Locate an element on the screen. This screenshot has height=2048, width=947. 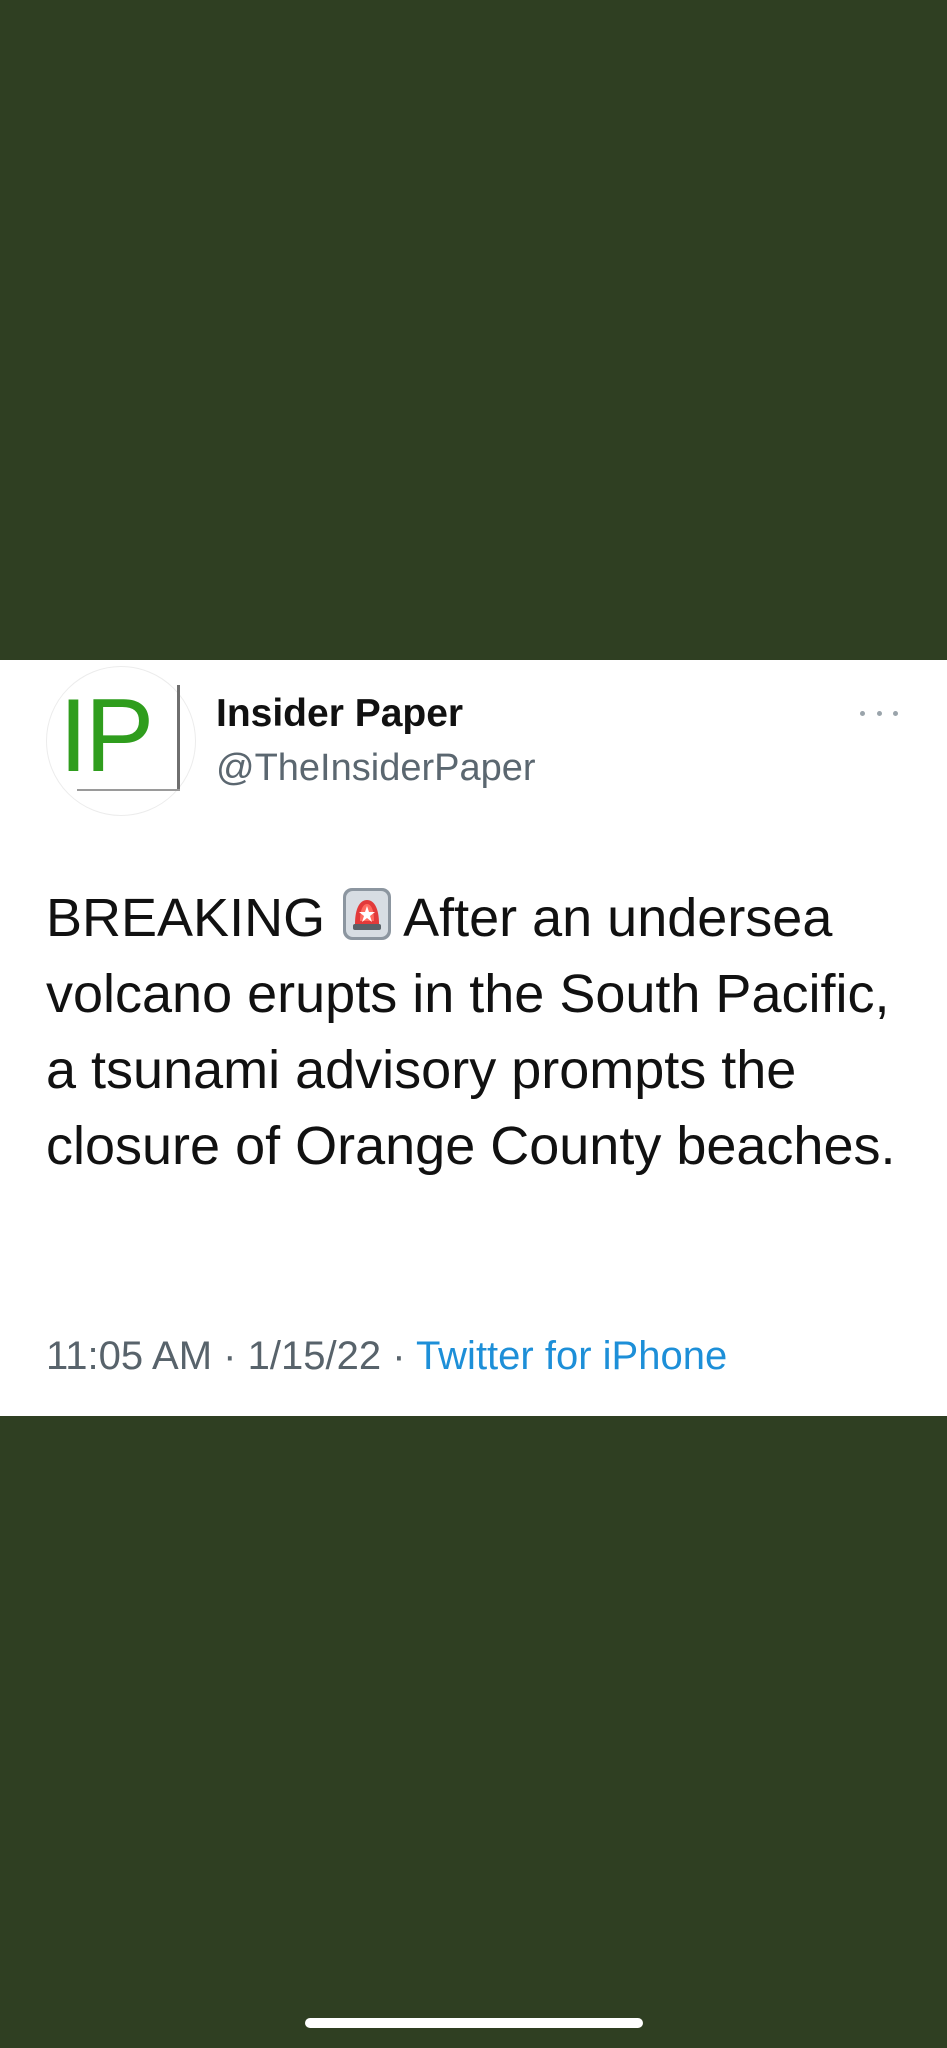
tweet-metadata: 11:05 AM · 1/15/22 · Twitter for iPhone is located at coordinates (386, 1356).